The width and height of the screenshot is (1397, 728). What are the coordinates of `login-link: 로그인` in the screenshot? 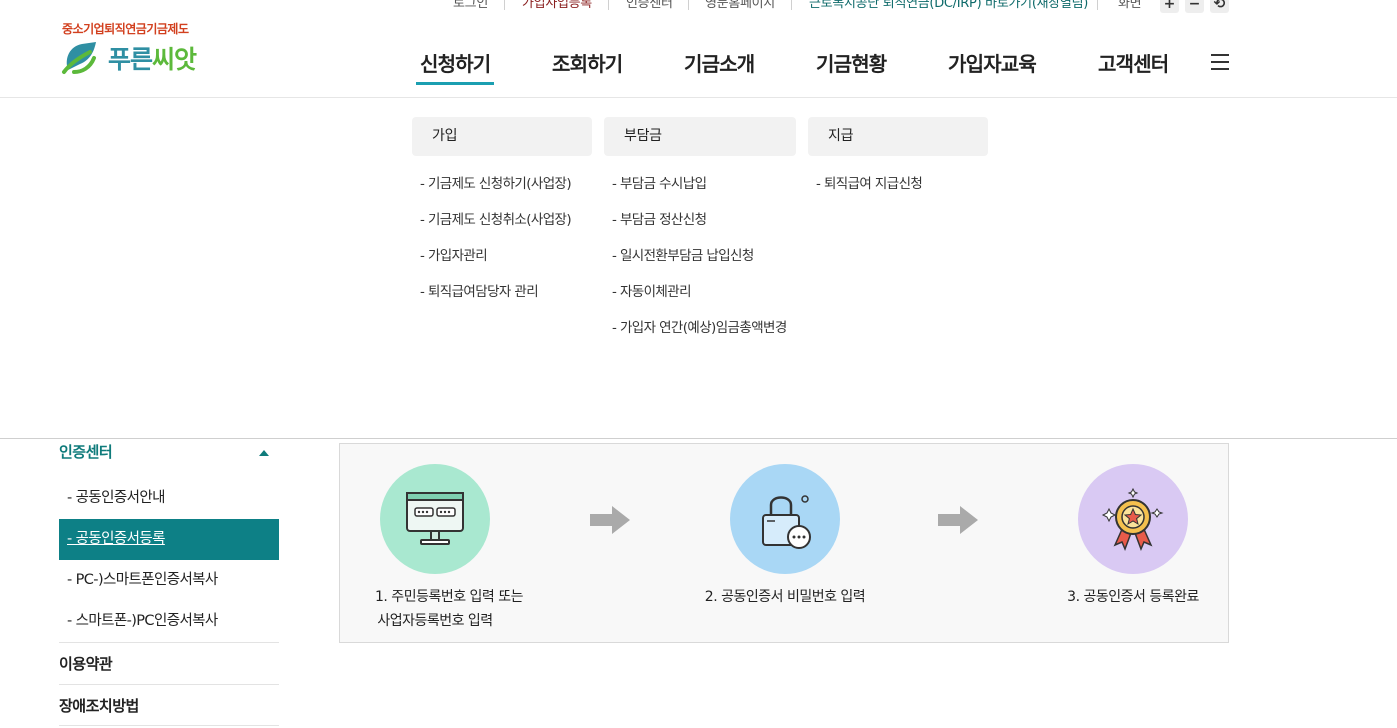 It's located at (470, 7).